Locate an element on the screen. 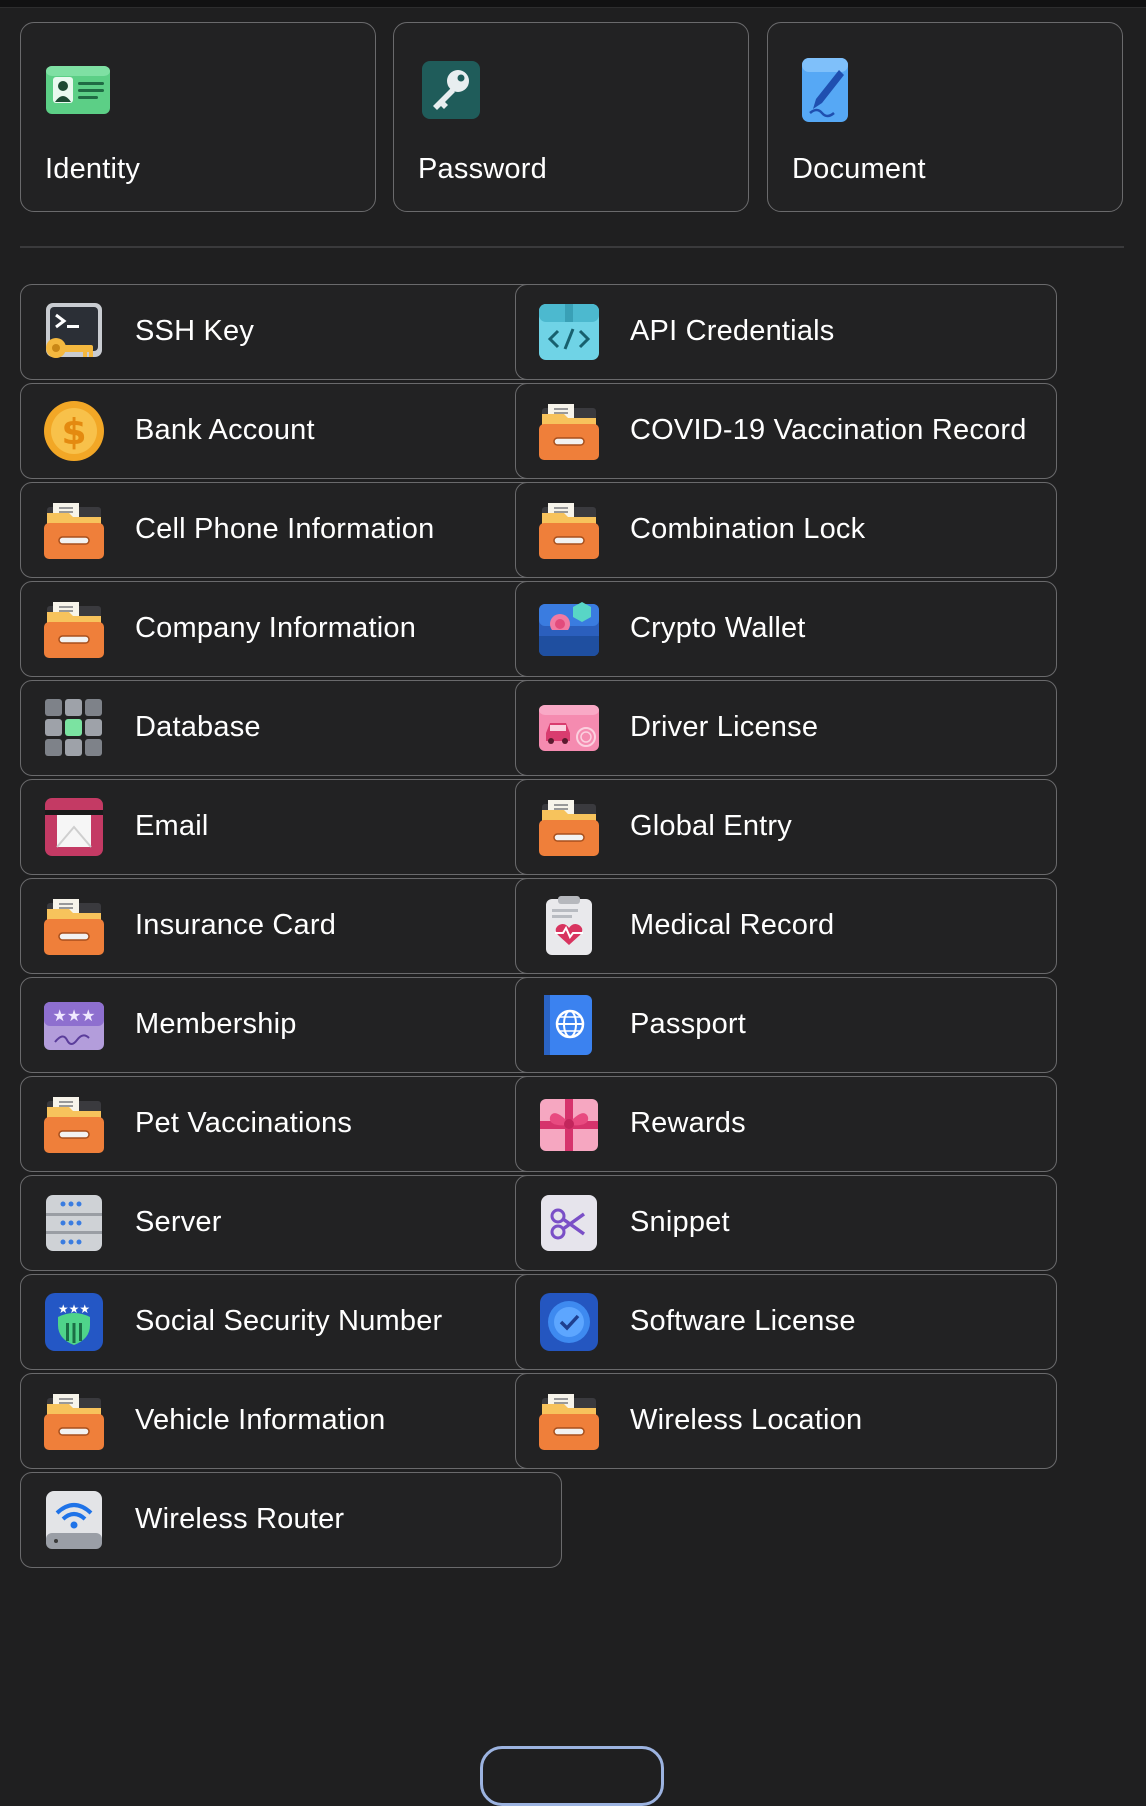 This screenshot has height=1806, width=1146. wifi-router-icon is located at coordinates (74, 1520).